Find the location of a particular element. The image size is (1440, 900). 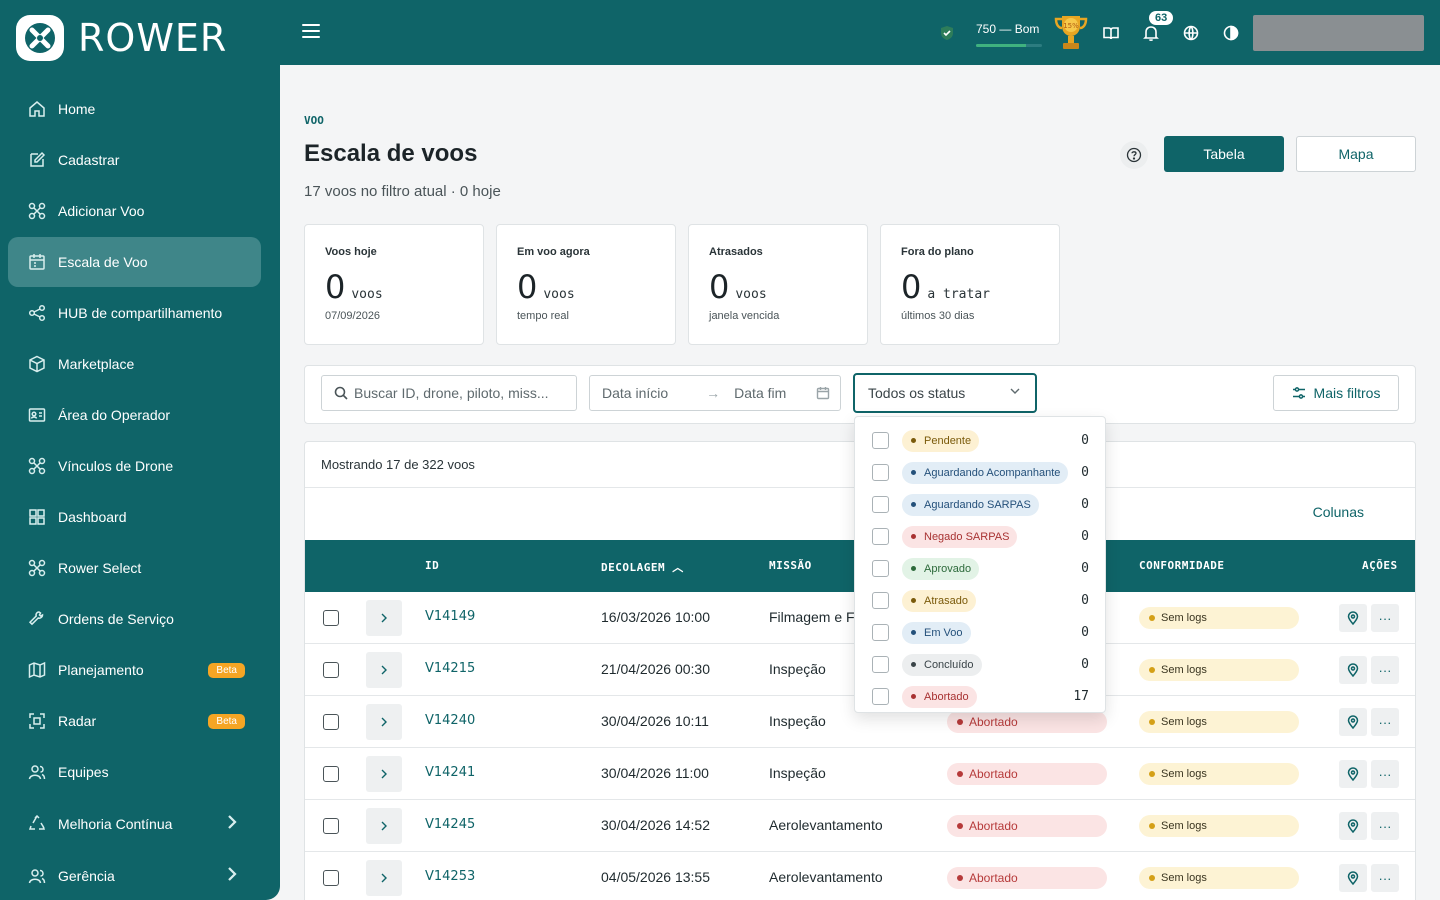

date-start-field: Data início is located at coordinates (635, 393).